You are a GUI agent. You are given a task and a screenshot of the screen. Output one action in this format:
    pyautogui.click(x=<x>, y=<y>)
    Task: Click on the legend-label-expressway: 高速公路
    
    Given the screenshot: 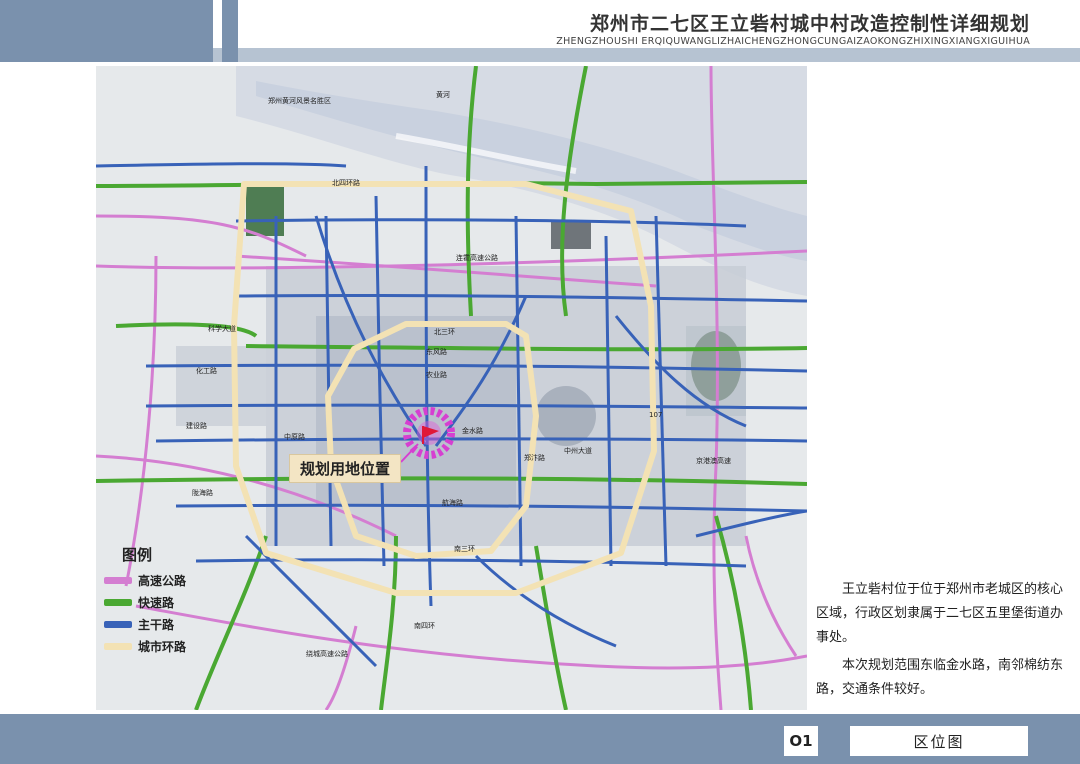 What is the action you would take?
    pyautogui.click(x=162, y=580)
    